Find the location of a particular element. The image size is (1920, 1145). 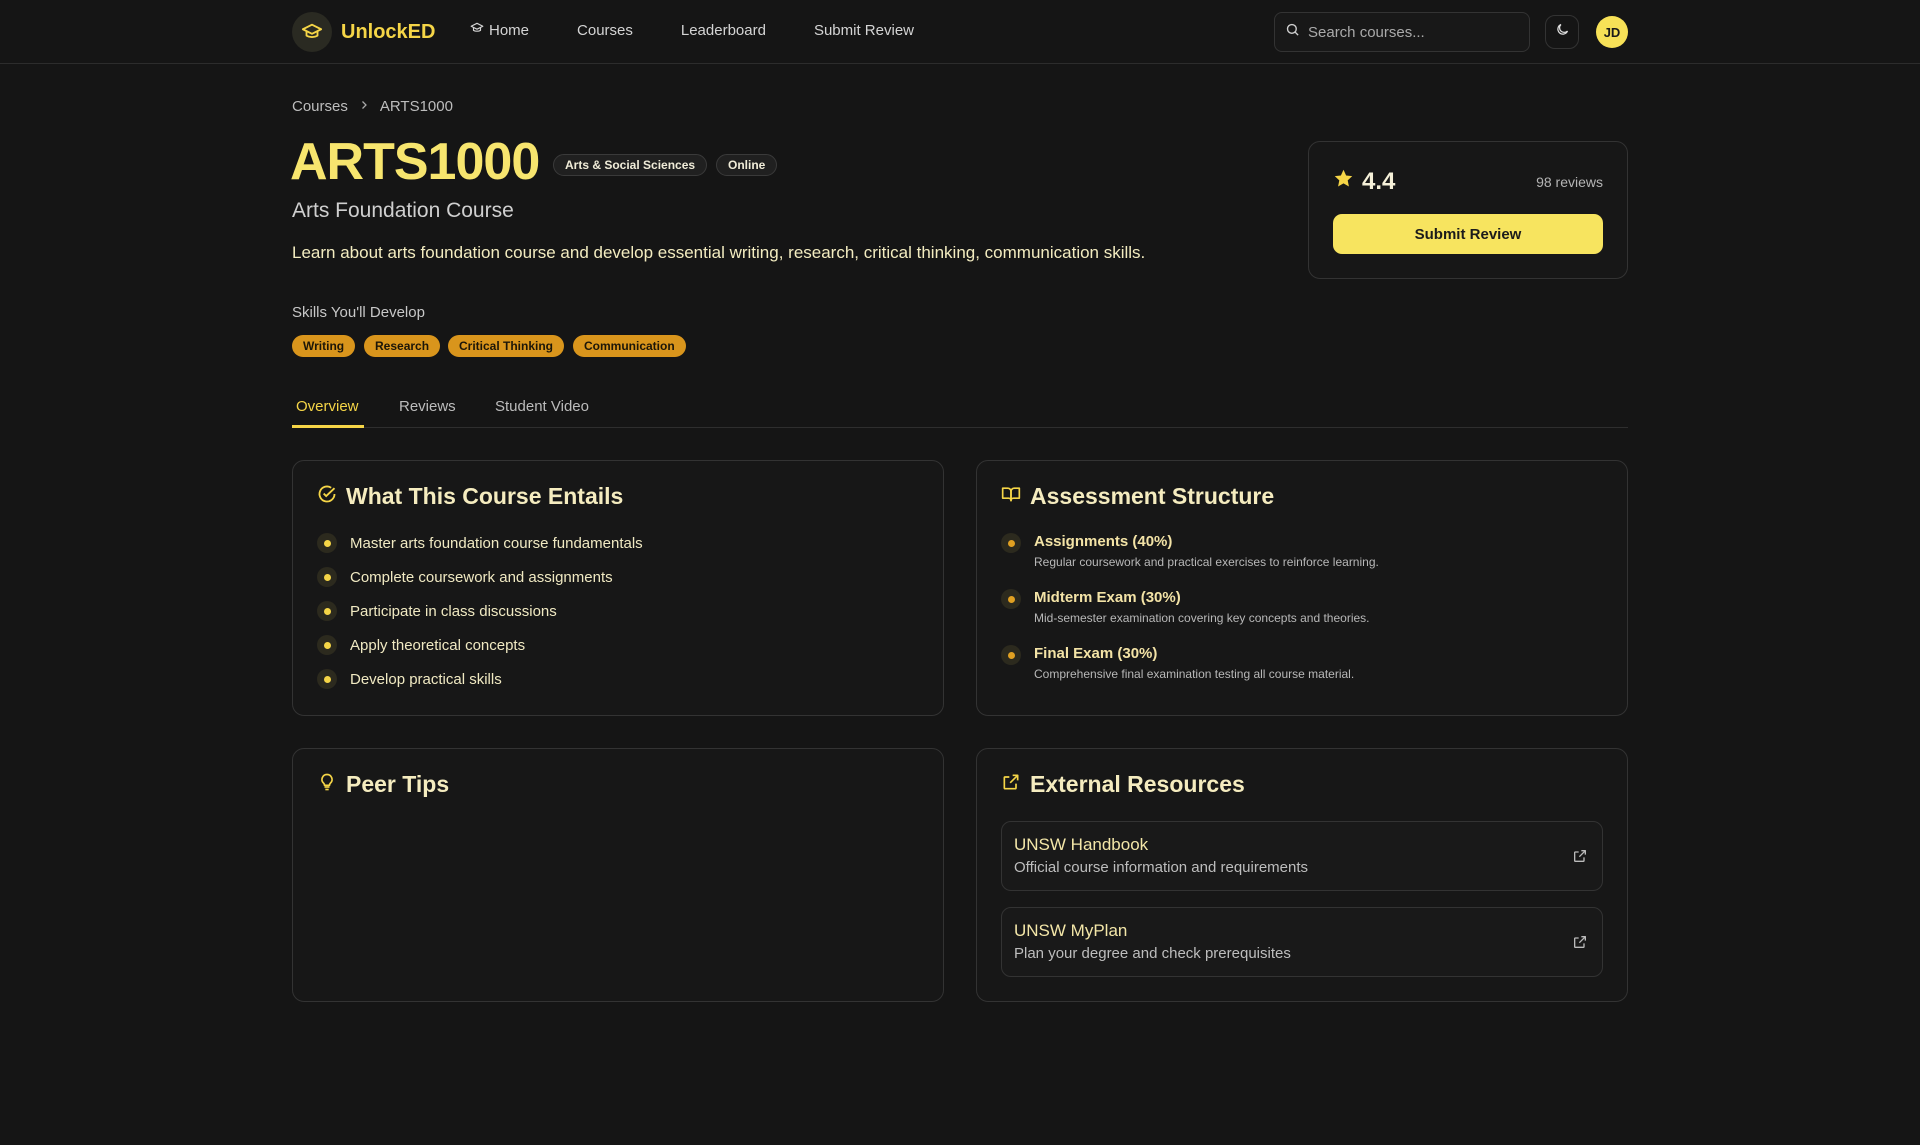

course-tabs: Overview Reviews Student Video is located at coordinates (960, 410).